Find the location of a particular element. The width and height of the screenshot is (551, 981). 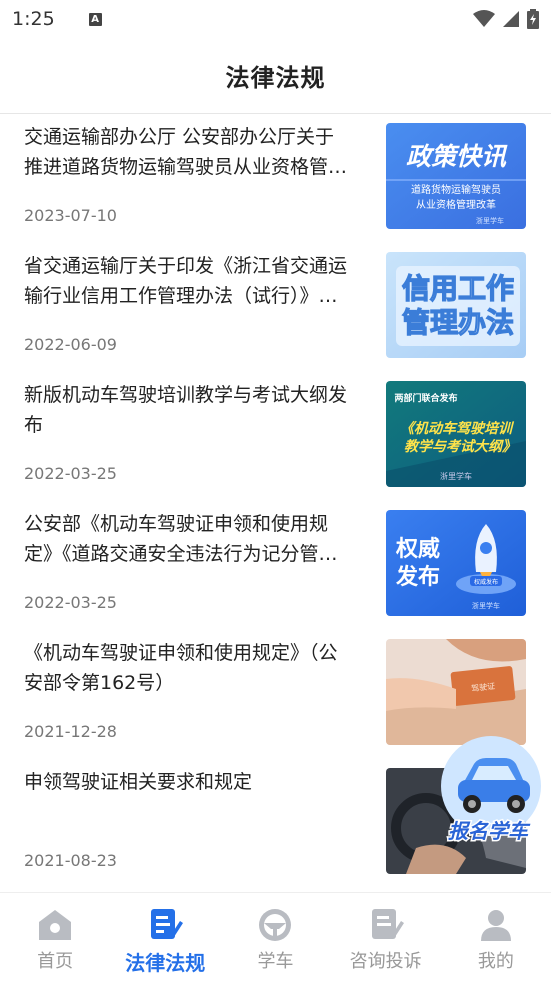

steering-wheel-icon is located at coordinates (275, 925).